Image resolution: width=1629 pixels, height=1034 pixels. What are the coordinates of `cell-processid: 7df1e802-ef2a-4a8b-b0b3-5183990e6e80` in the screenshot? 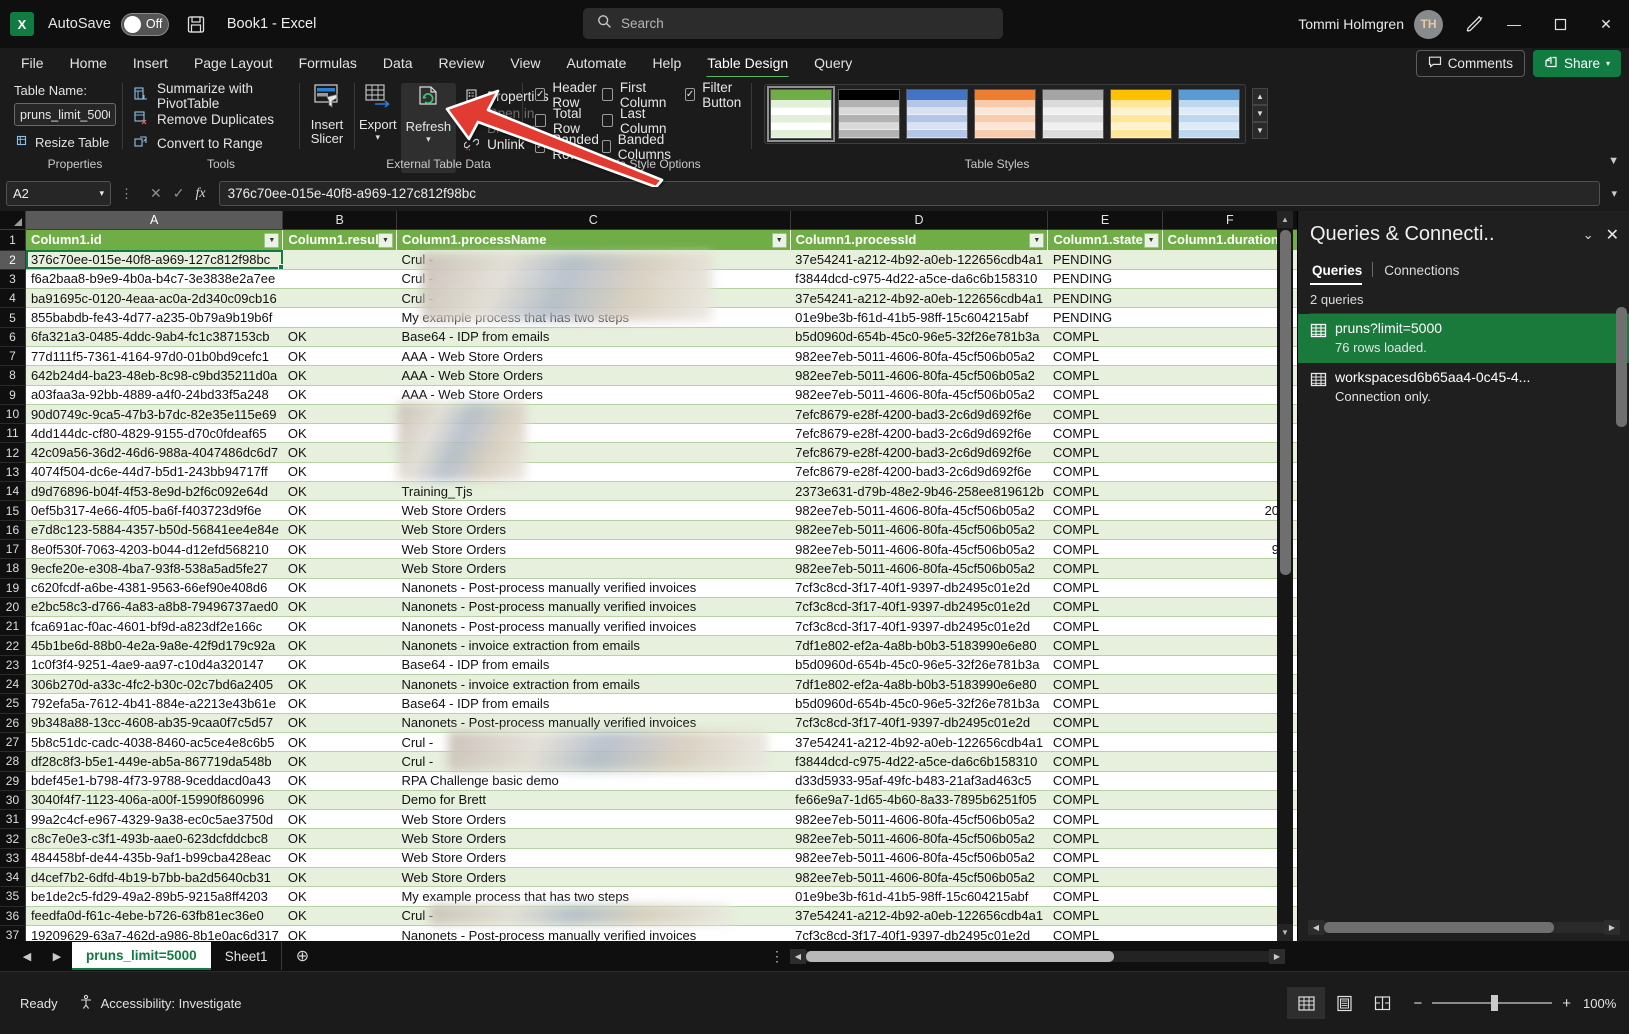 It's located at (919, 645).